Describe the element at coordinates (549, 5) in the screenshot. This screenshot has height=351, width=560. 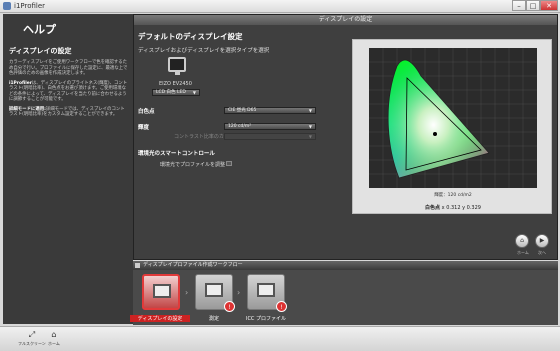
I see `close-button: ✕` at that location.